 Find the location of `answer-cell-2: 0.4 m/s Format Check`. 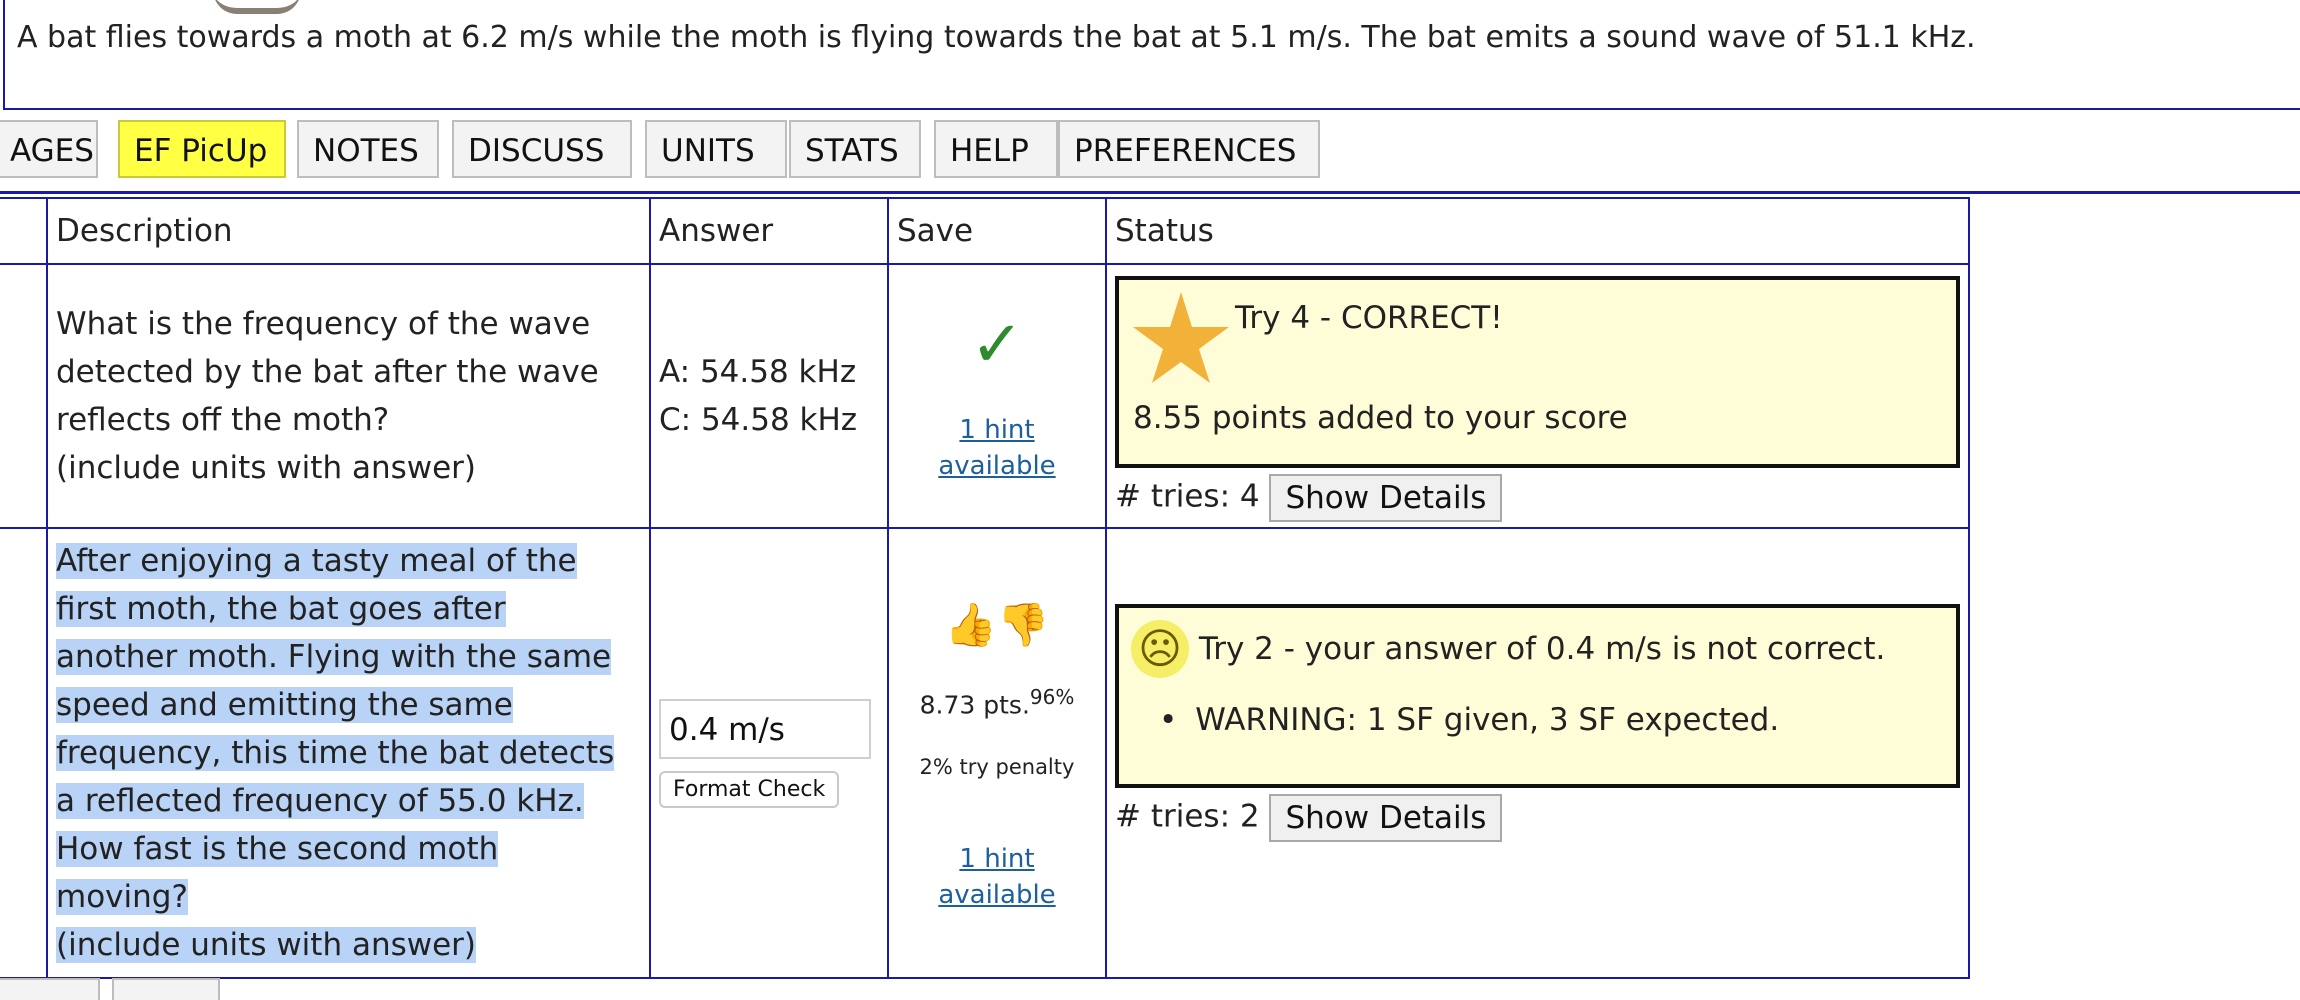

answer-cell-2: 0.4 m/s Format Check is located at coordinates (769, 753).